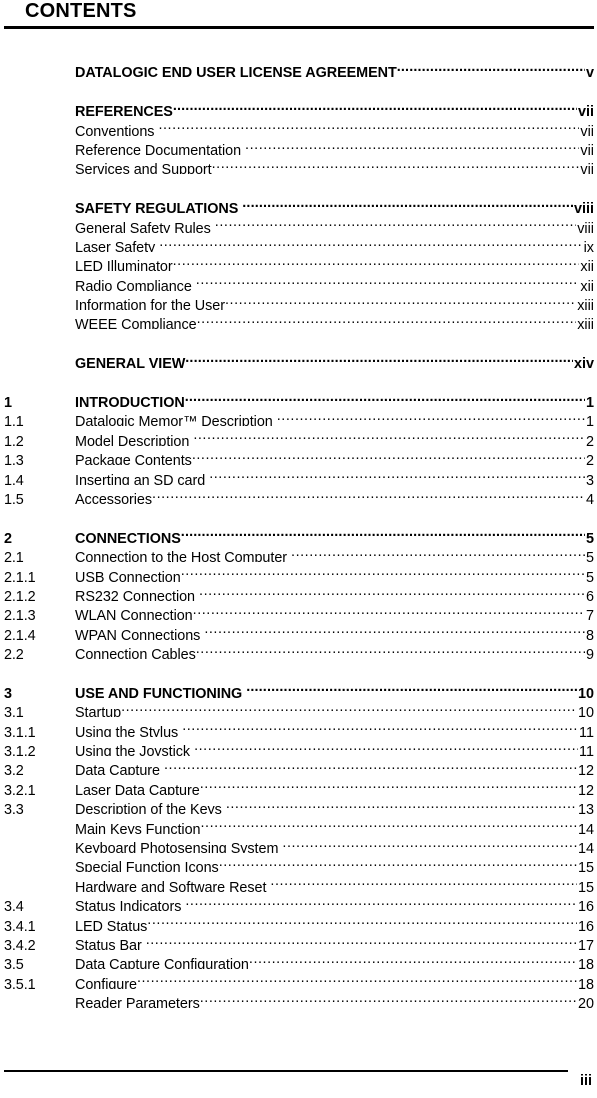  Describe the element at coordinates (299, 552) in the screenshot. I see `toc-entry: 2.1 Connection to the Host Computer 5` at that location.